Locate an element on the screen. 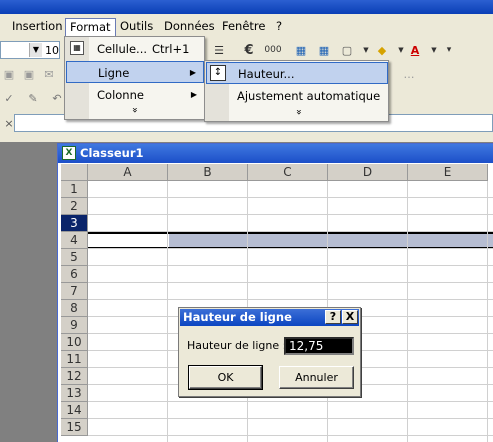  row-height-label: Hauteur de ligne : is located at coordinates (237, 345).